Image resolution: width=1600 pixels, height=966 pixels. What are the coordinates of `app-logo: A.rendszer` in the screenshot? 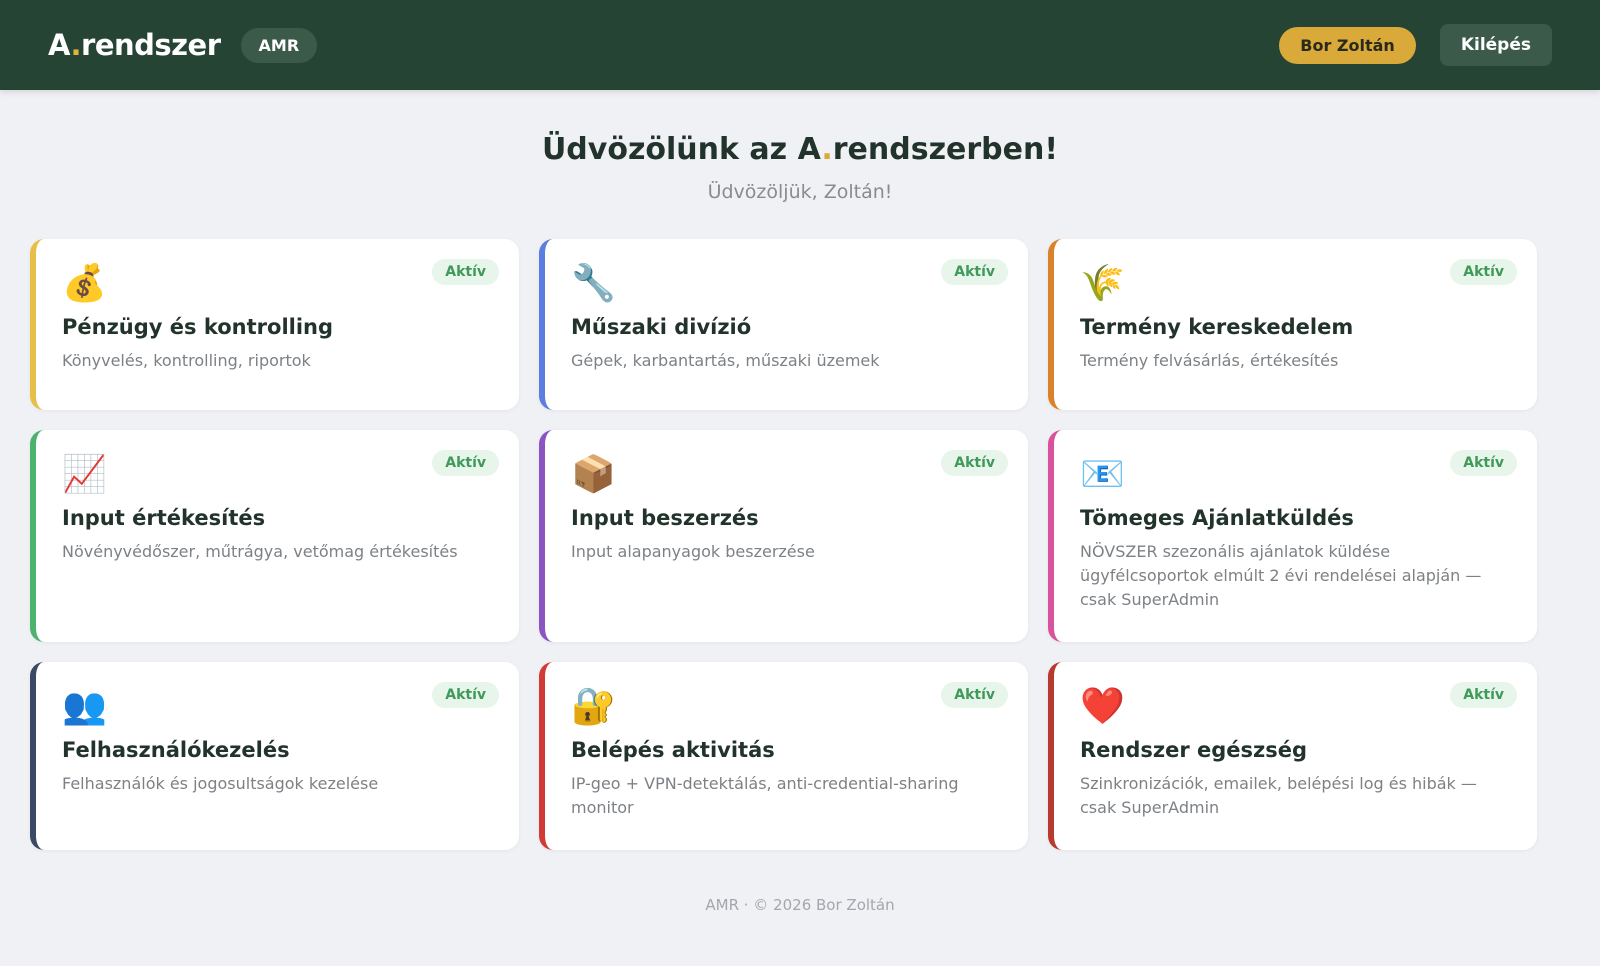 It's located at (134, 45).